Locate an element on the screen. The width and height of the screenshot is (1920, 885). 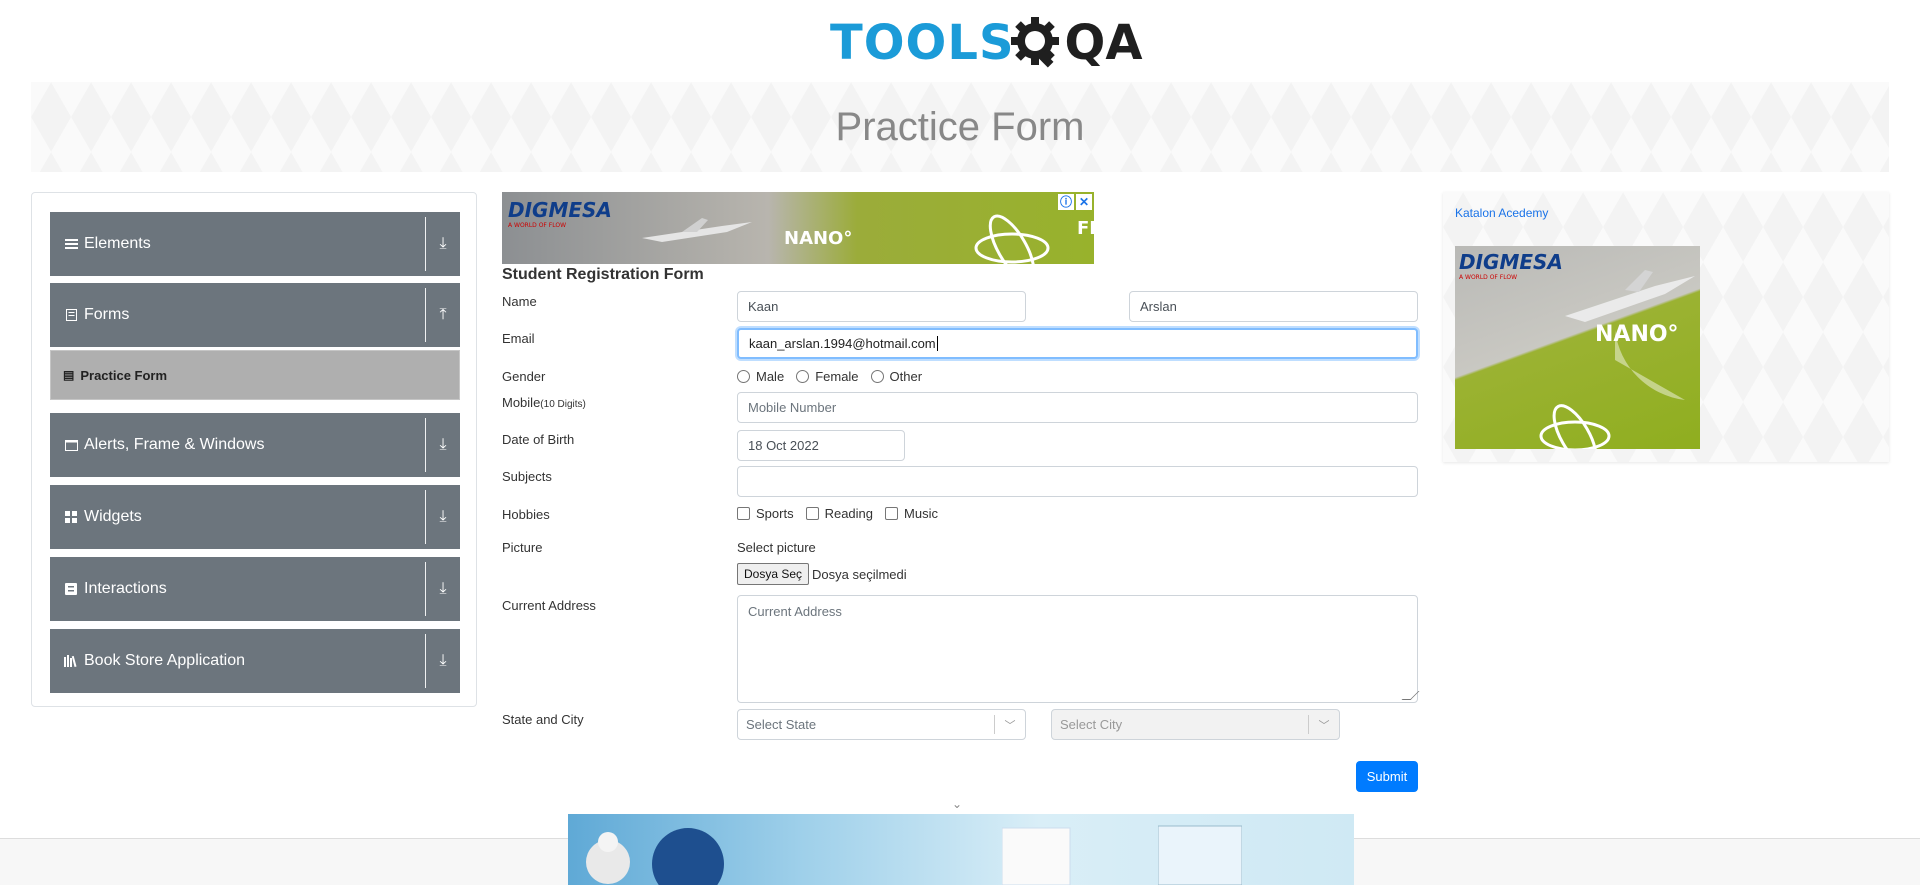
dob-input: 18 Oct 2022 is located at coordinates (821, 445).